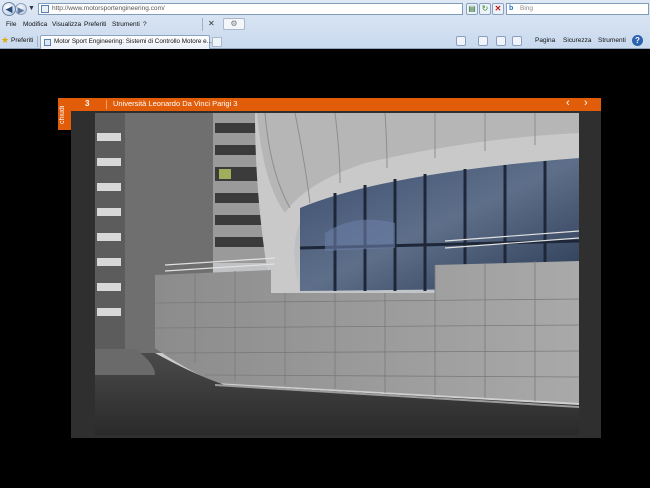 Image resolution: width=650 pixels, height=488 pixels. I want to click on star-icon: ★, so click(5, 40).